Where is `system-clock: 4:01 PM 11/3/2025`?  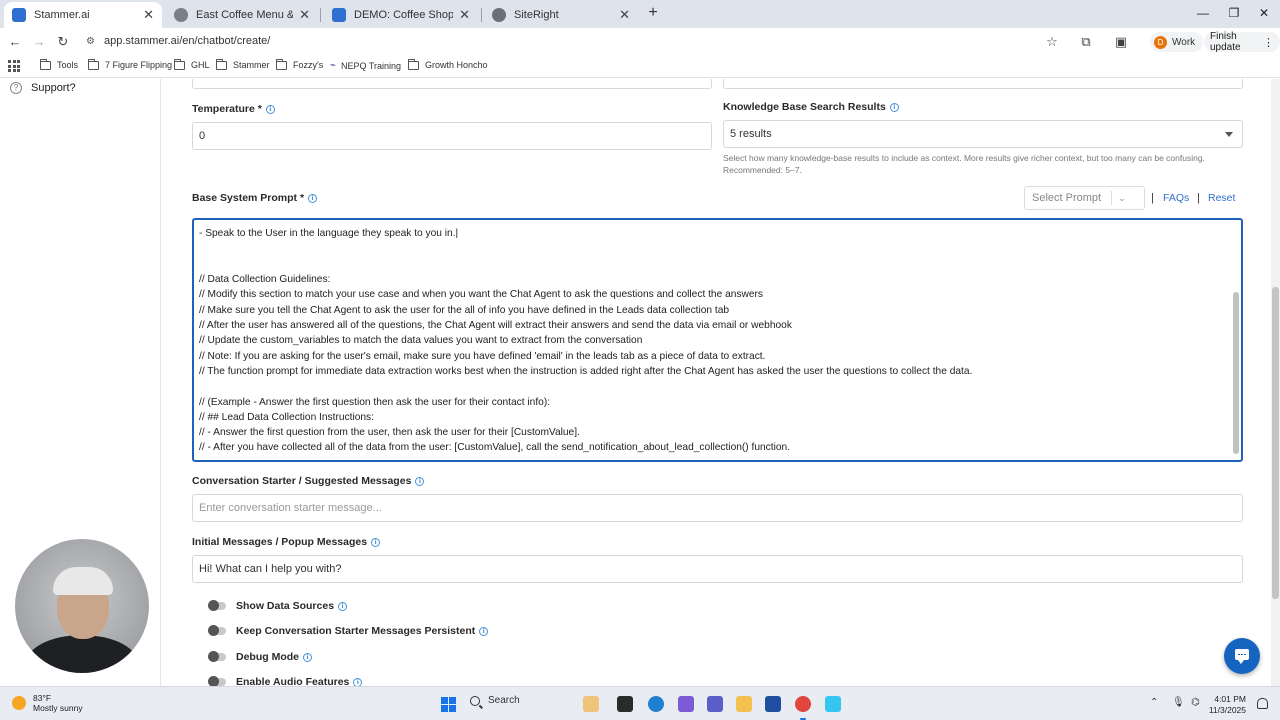
system-clock: 4:01 PM 11/3/2025 is located at coordinates (1226, 705).